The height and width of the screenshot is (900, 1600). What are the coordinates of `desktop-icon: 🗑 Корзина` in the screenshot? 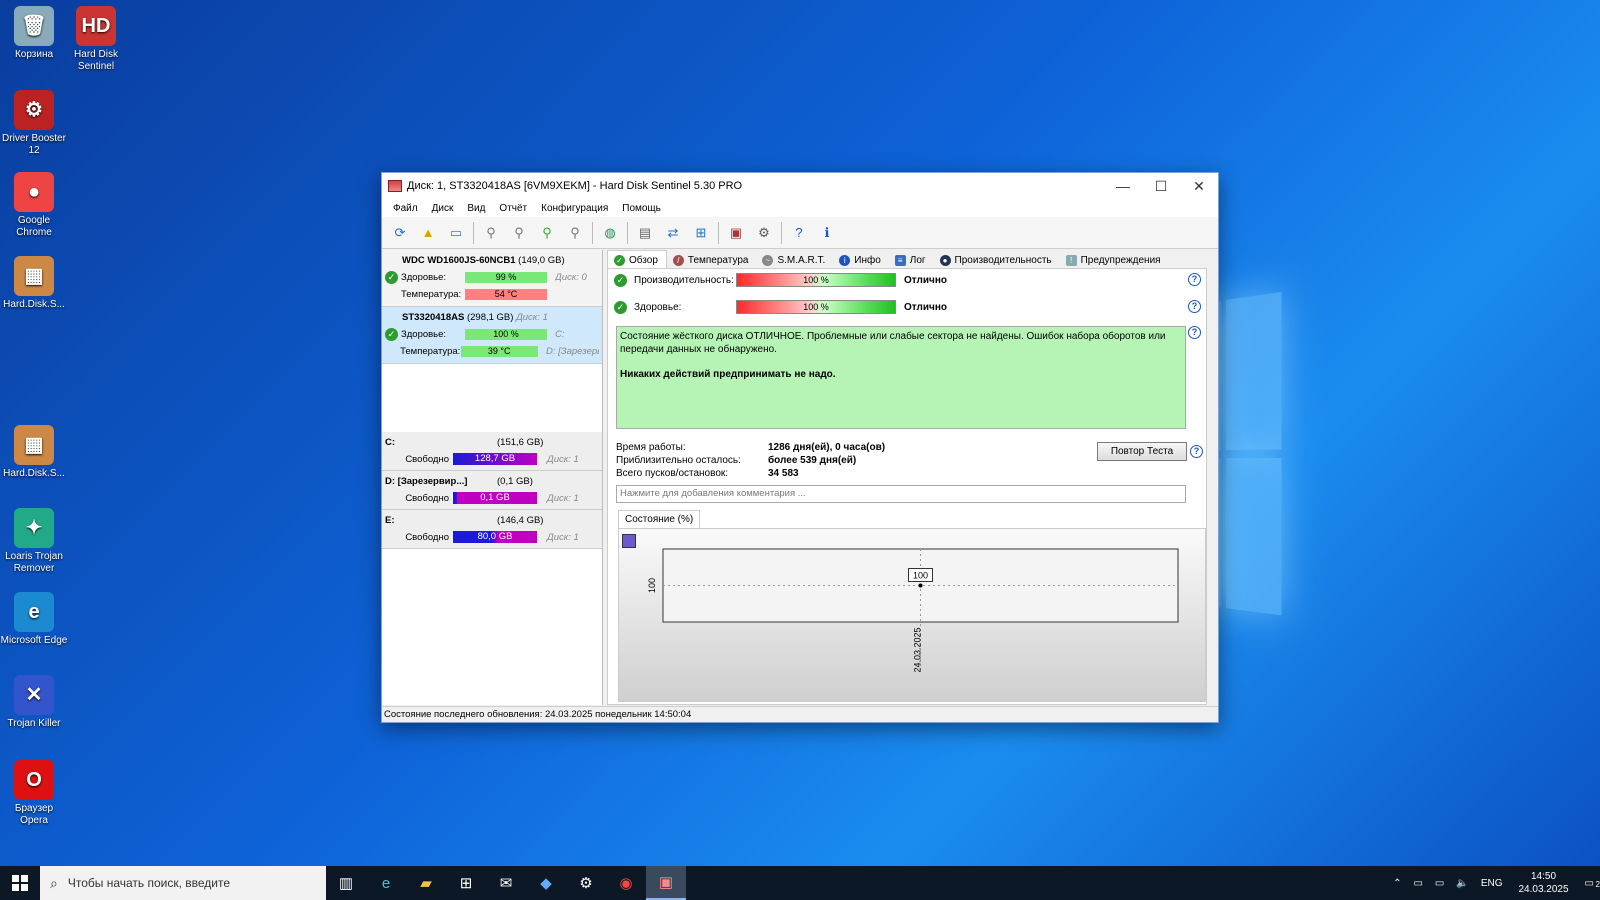 It's located at (34, 33).